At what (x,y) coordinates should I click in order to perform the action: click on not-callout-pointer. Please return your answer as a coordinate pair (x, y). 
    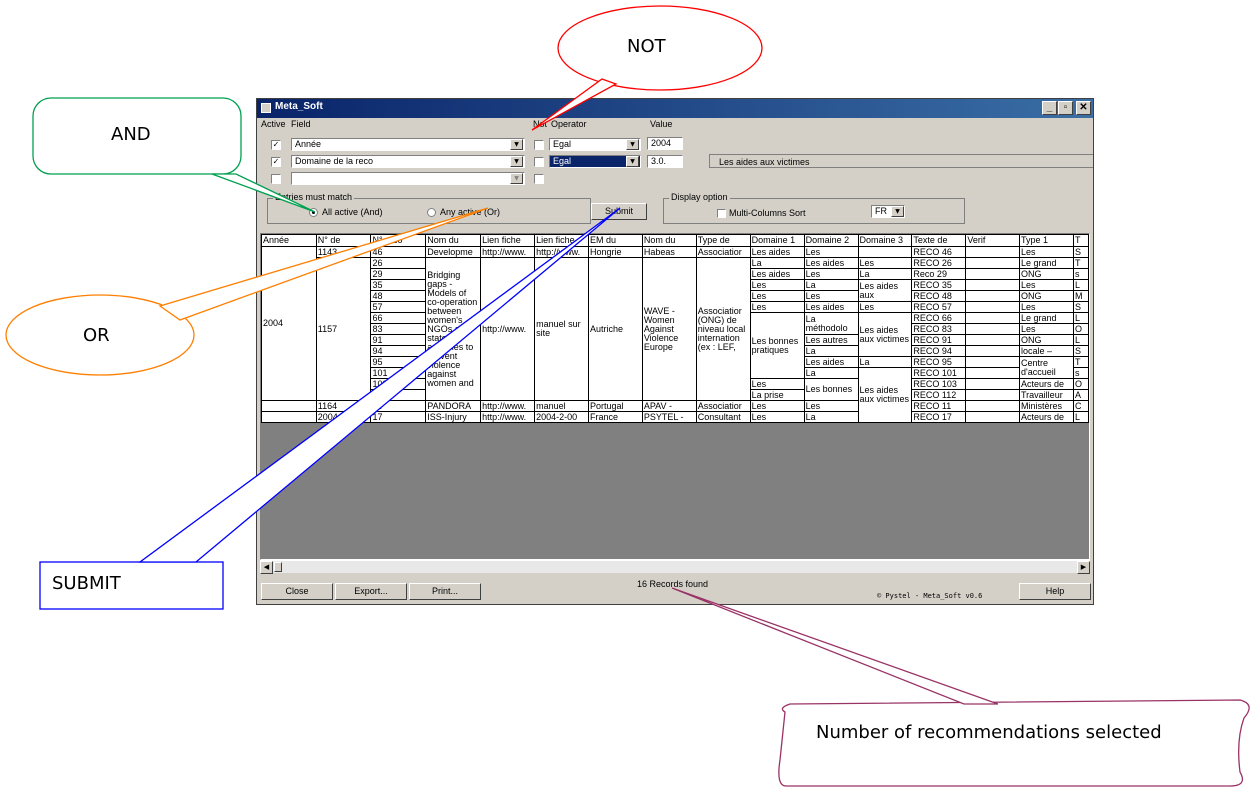
    Looking at the image, I should click on (574, 104).